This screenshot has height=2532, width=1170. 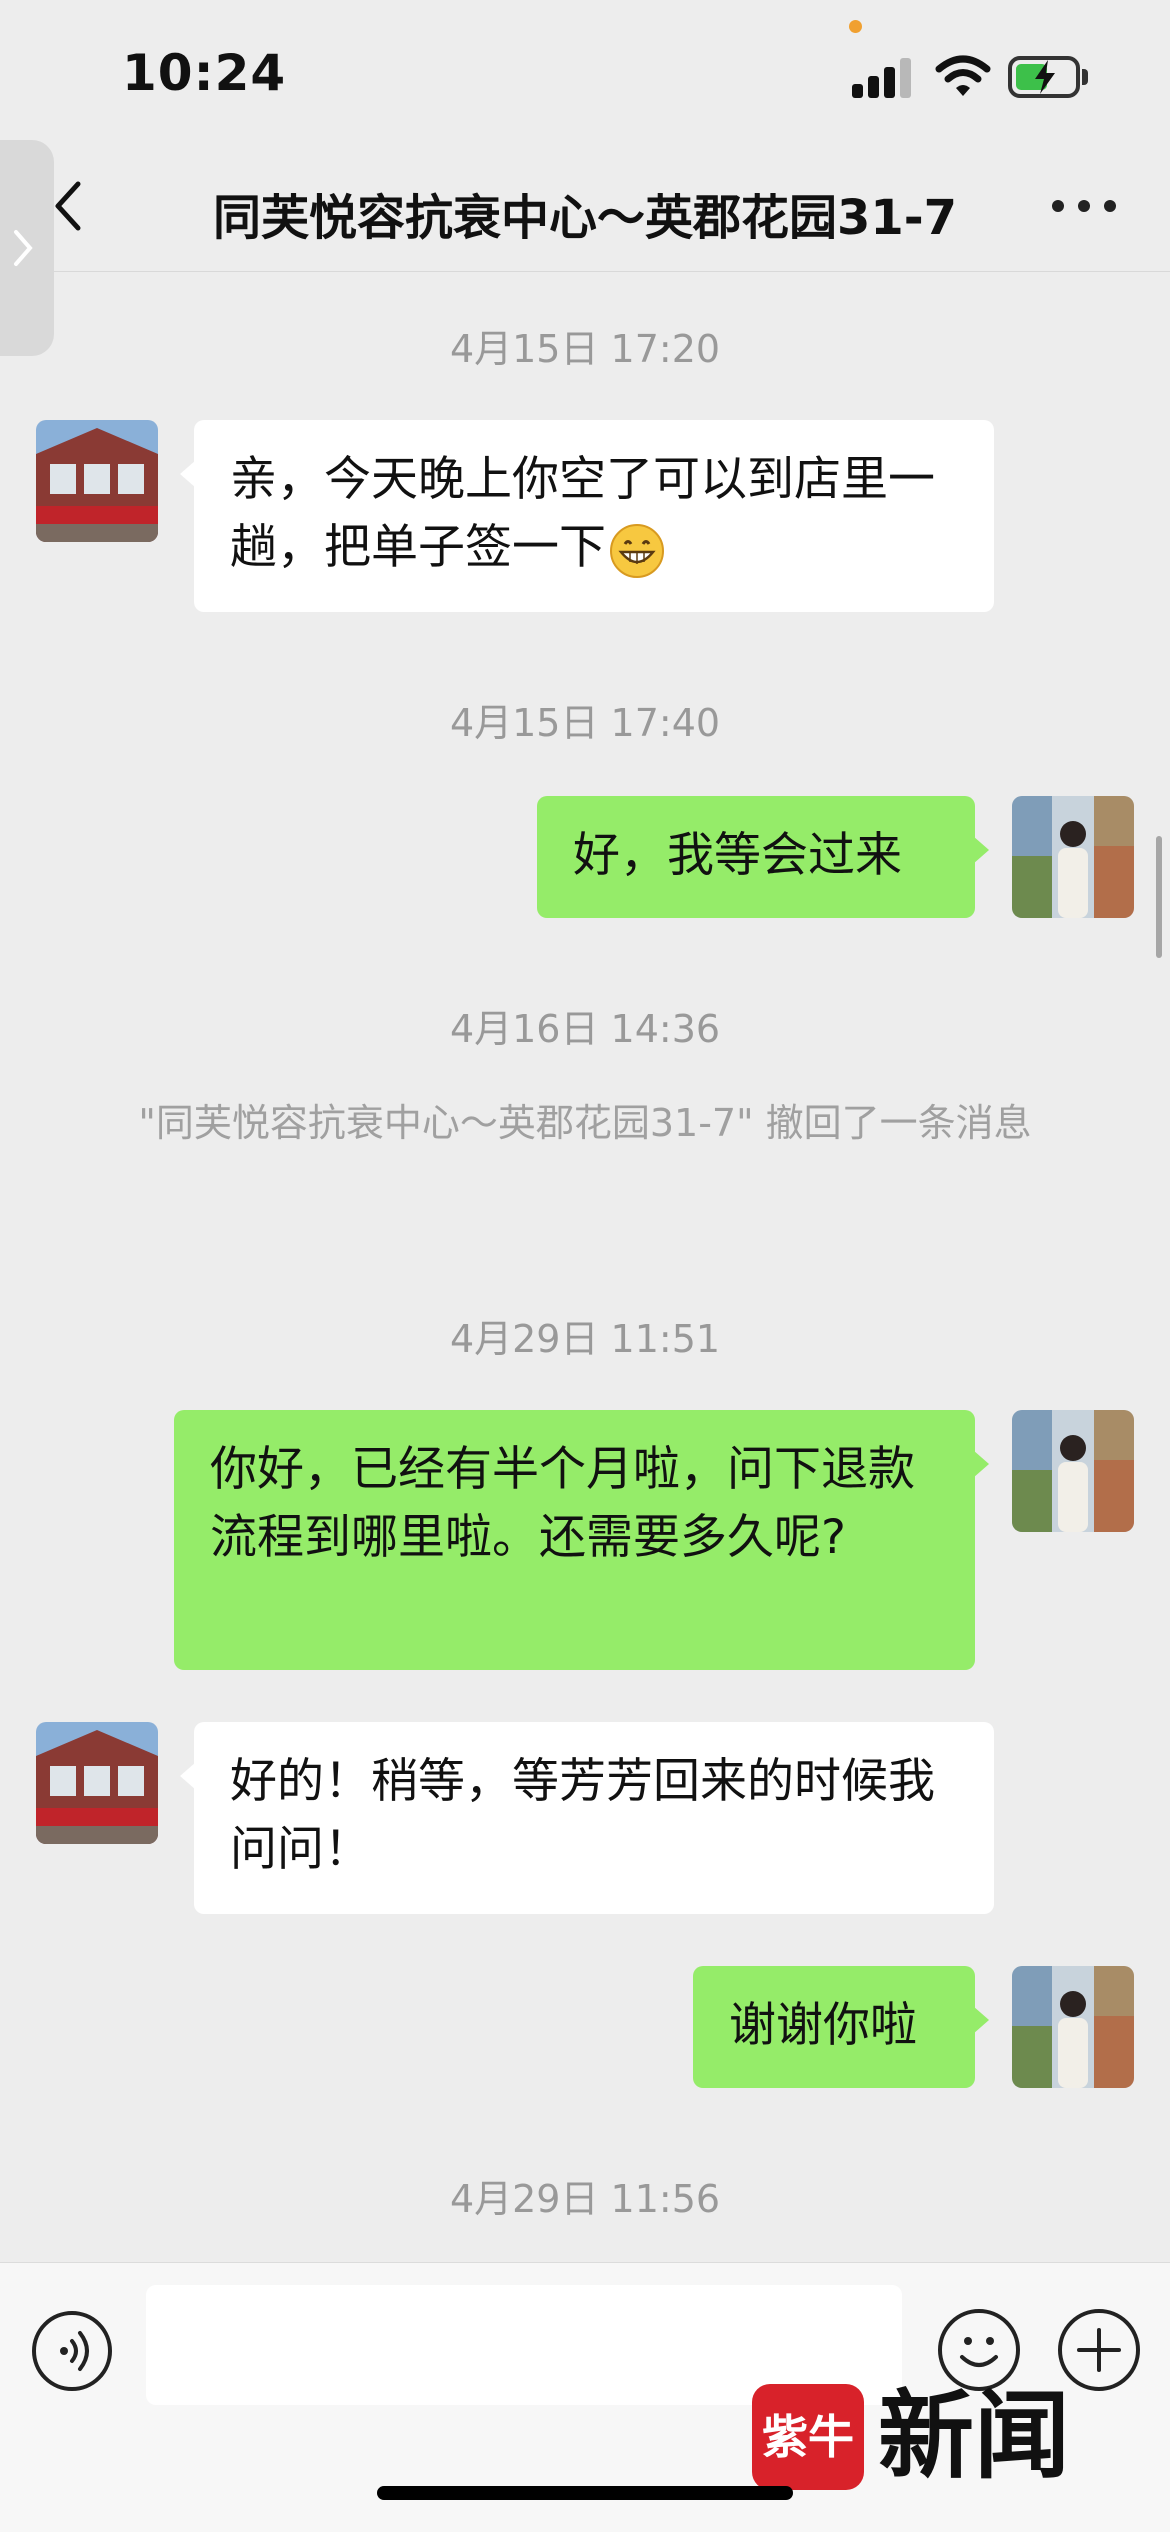 I want to click on timestamp: 4月15日 17:20, so click(x=585, y=349).